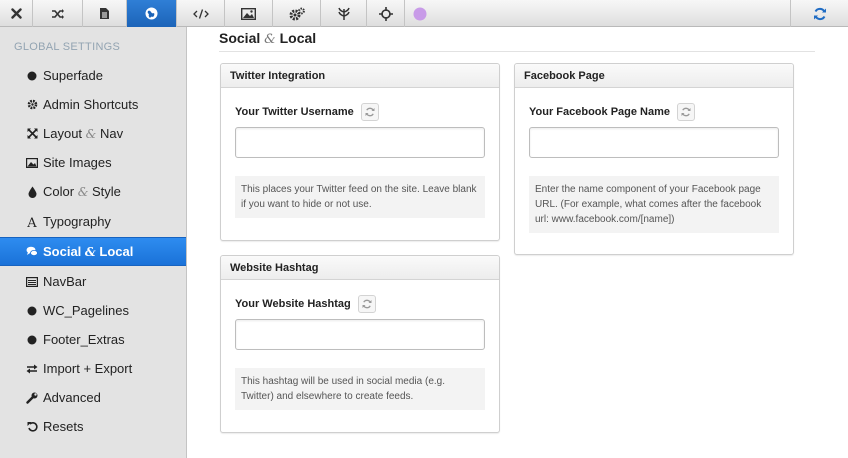  I want to click on purple-circle-icon, so click(420, 13).